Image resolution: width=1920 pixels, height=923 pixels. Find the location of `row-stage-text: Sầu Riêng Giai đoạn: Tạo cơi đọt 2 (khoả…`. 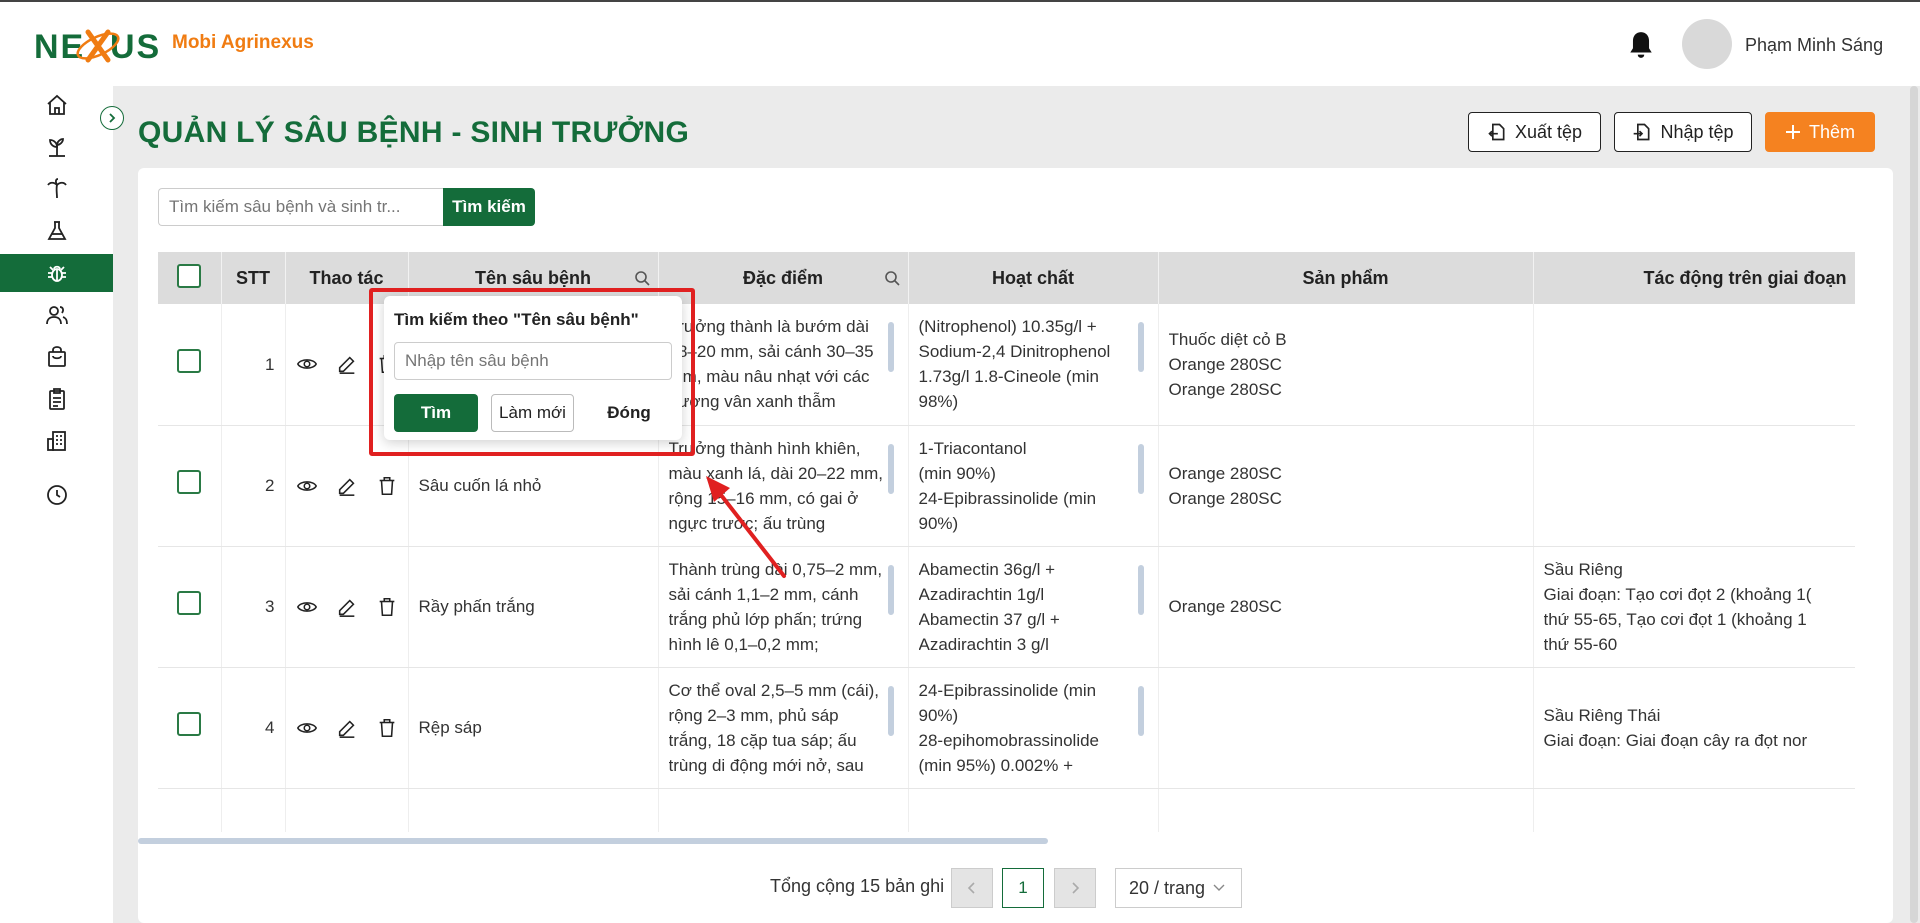

row-stage-text: Sầu Riêng Giai đoạn: Tạo cơi đọt 2 (khoả… is located at coordinates (1677, 606).